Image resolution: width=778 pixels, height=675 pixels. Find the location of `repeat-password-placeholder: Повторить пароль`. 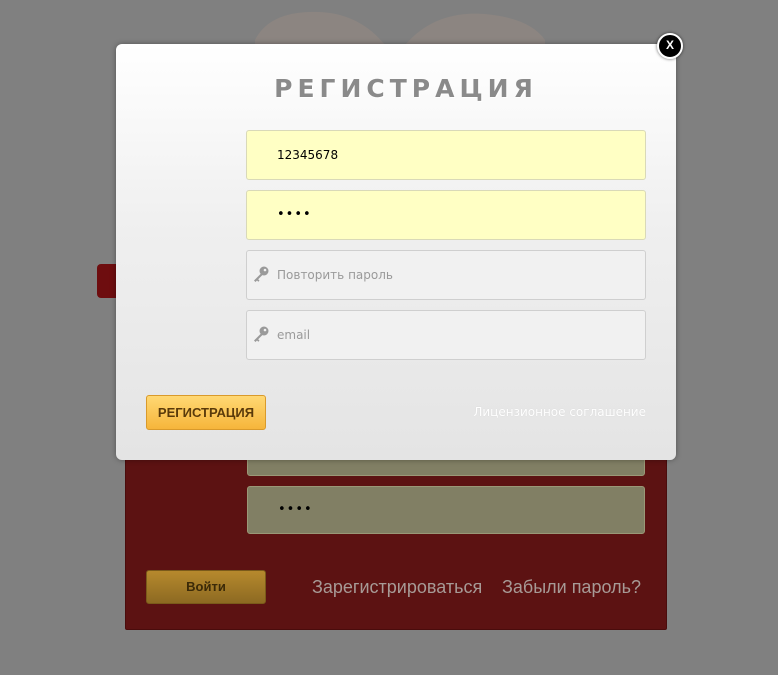

repeat-password-placeholder: Повторить пароль is located at coordinates (335, 275).